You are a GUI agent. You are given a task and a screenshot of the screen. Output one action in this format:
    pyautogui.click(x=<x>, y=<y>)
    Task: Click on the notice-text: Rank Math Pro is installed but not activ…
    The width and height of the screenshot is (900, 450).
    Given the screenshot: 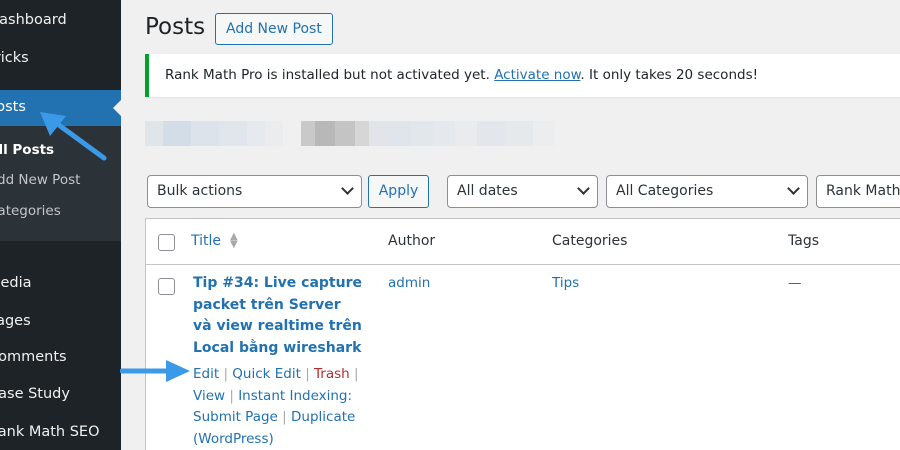 What is the action you would take?
    pyautogui.click(x=330, y=75)
    